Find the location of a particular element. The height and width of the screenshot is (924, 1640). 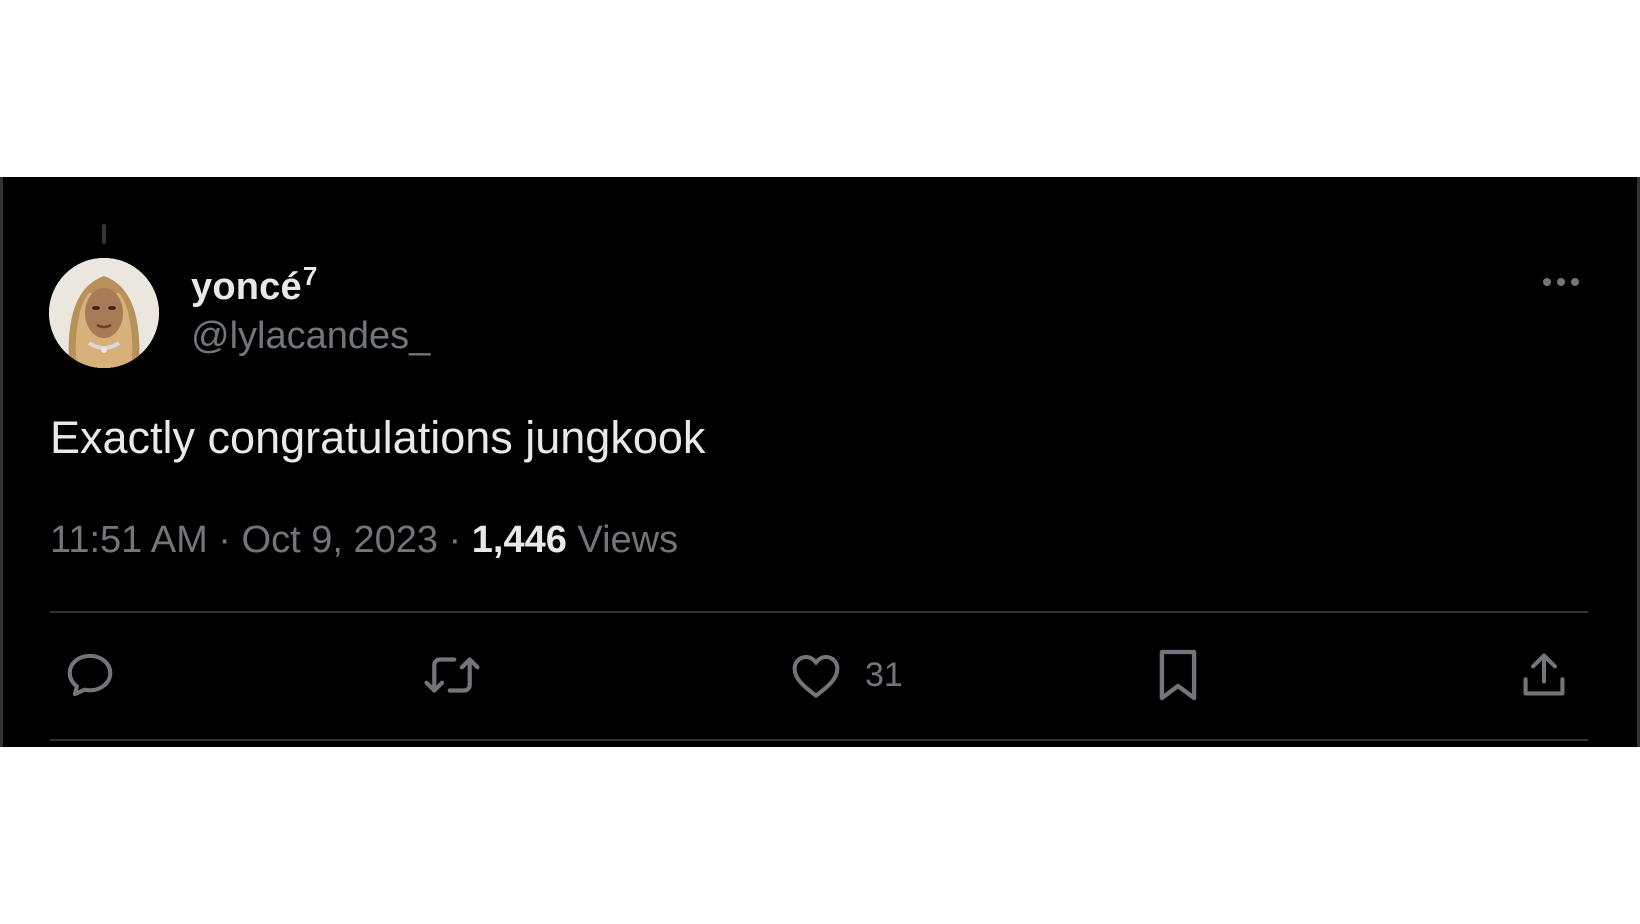

reply-icon is located at coordinates (90, 675).